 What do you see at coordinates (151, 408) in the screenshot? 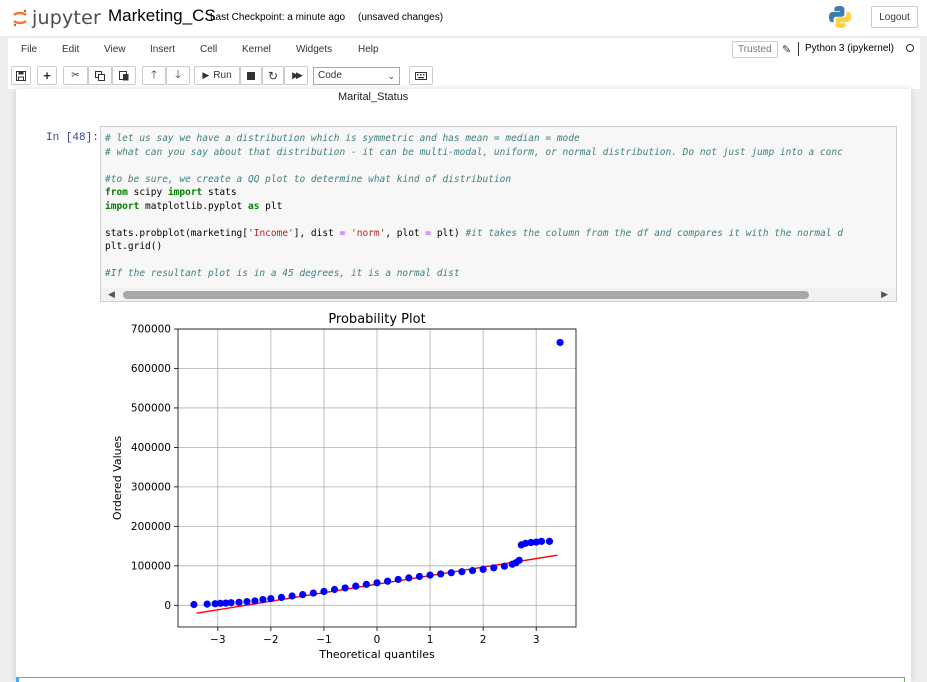
I see `y-tick-label: 500000` at bounding box center [151, 408].